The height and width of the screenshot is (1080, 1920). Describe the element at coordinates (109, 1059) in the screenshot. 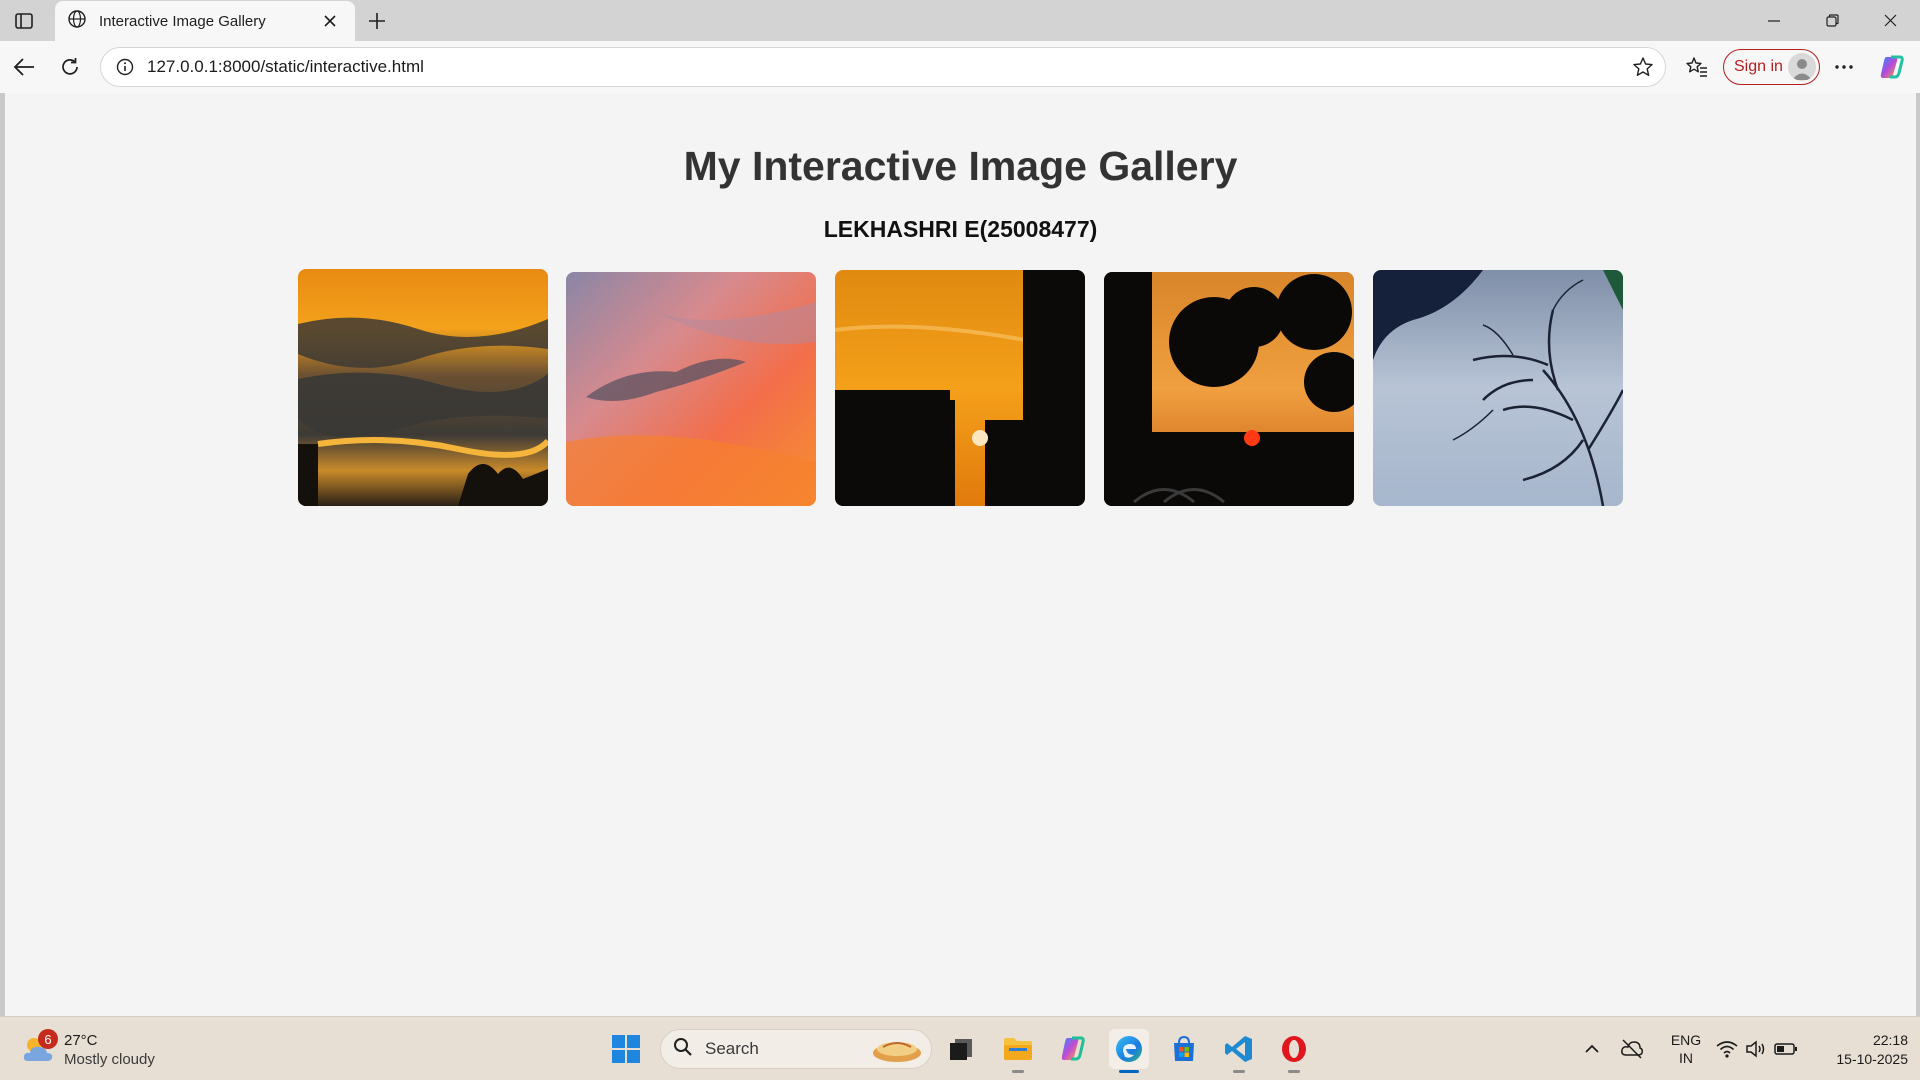

I see `weather-desc: Mostly cloudy` at that location.